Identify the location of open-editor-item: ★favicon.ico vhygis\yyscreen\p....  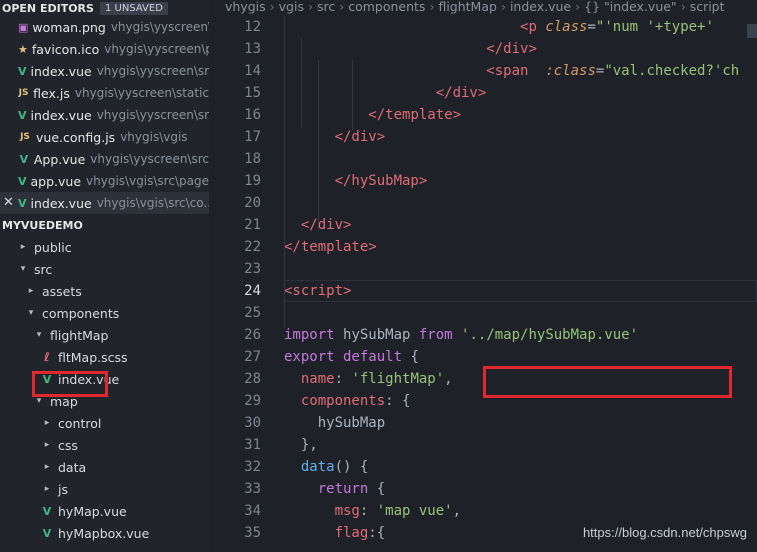
(104, 49).